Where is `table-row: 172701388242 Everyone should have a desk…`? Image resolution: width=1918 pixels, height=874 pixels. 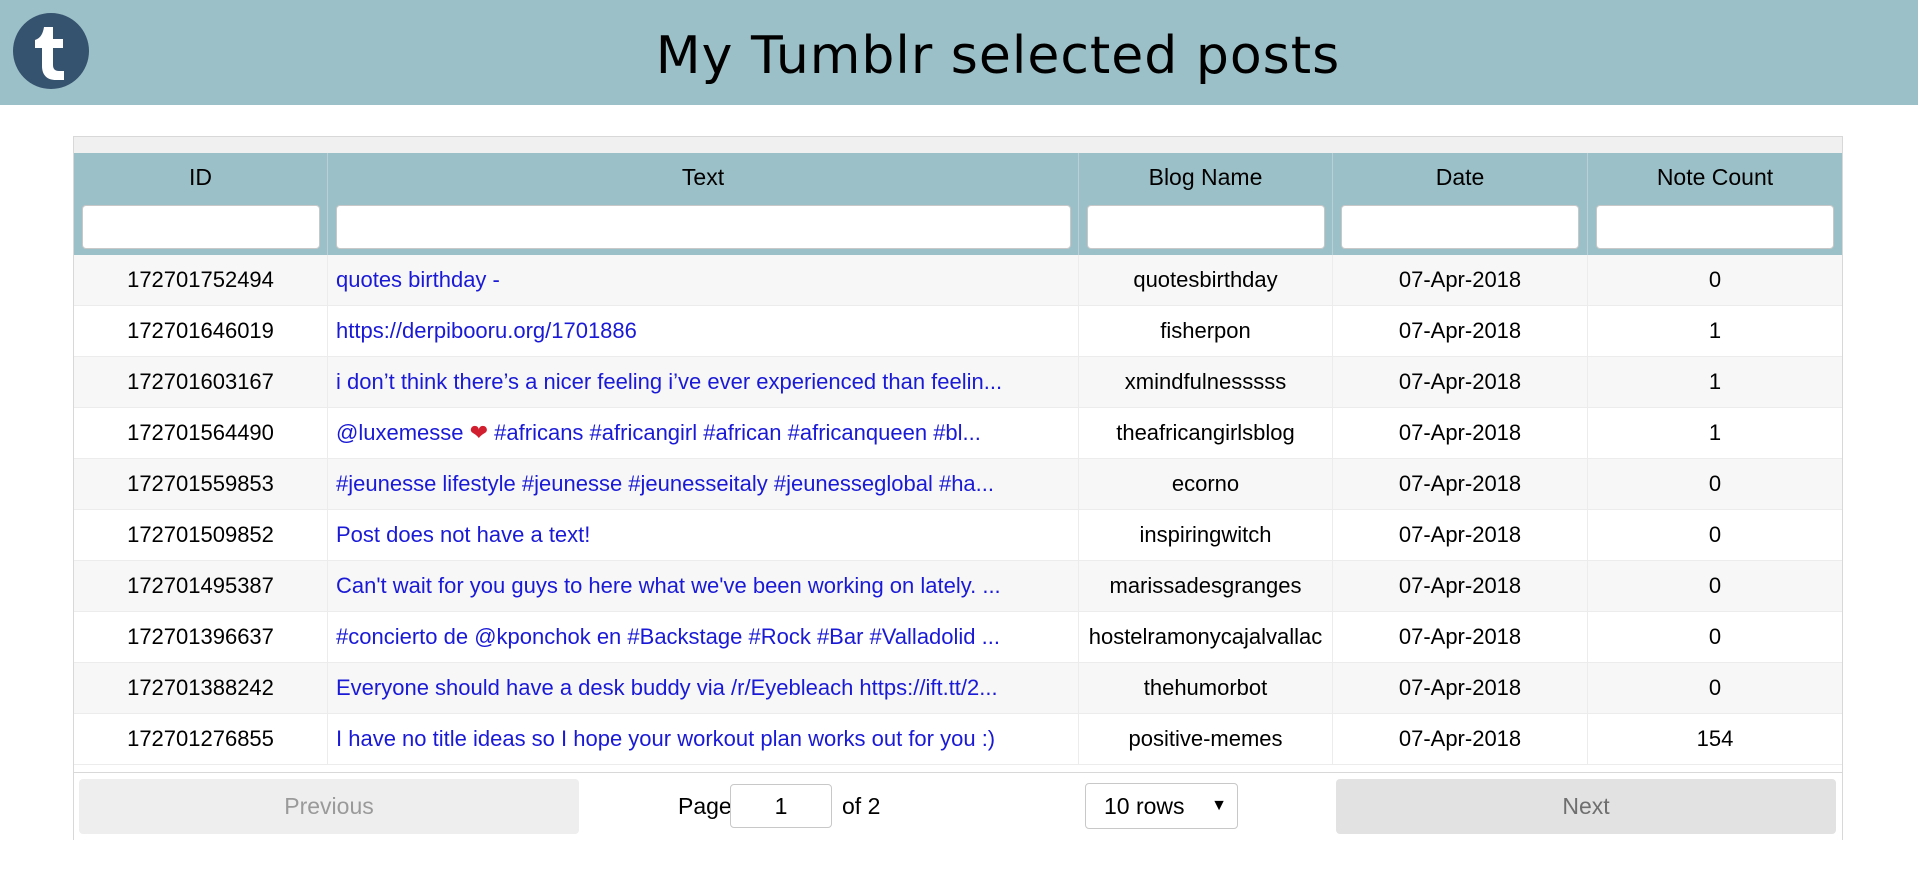 table-row: 172701388242 Everyone should have a desk… is located at coordinates (958, 688).